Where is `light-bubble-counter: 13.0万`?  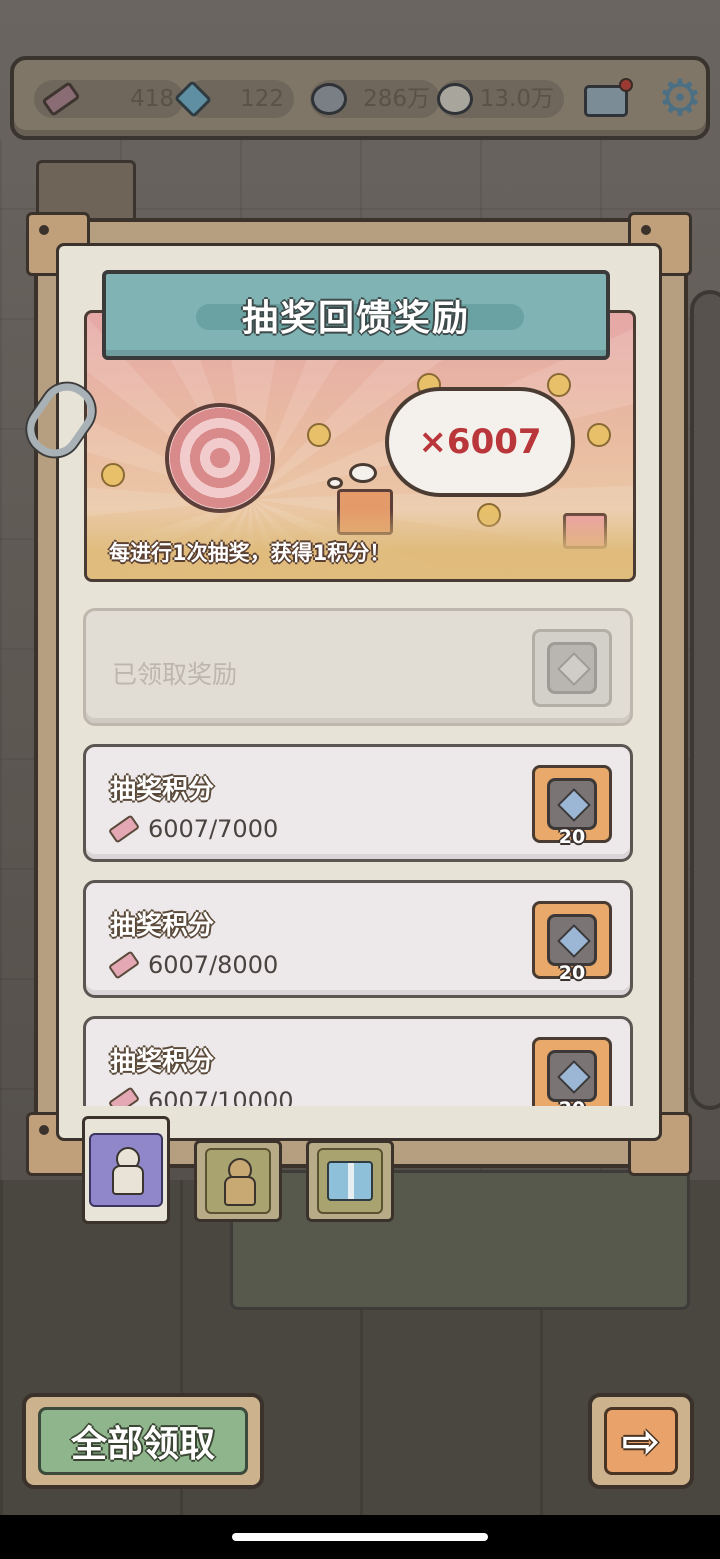 light-bubble-counter: 13.0万 is located at coordinates (500, 99).